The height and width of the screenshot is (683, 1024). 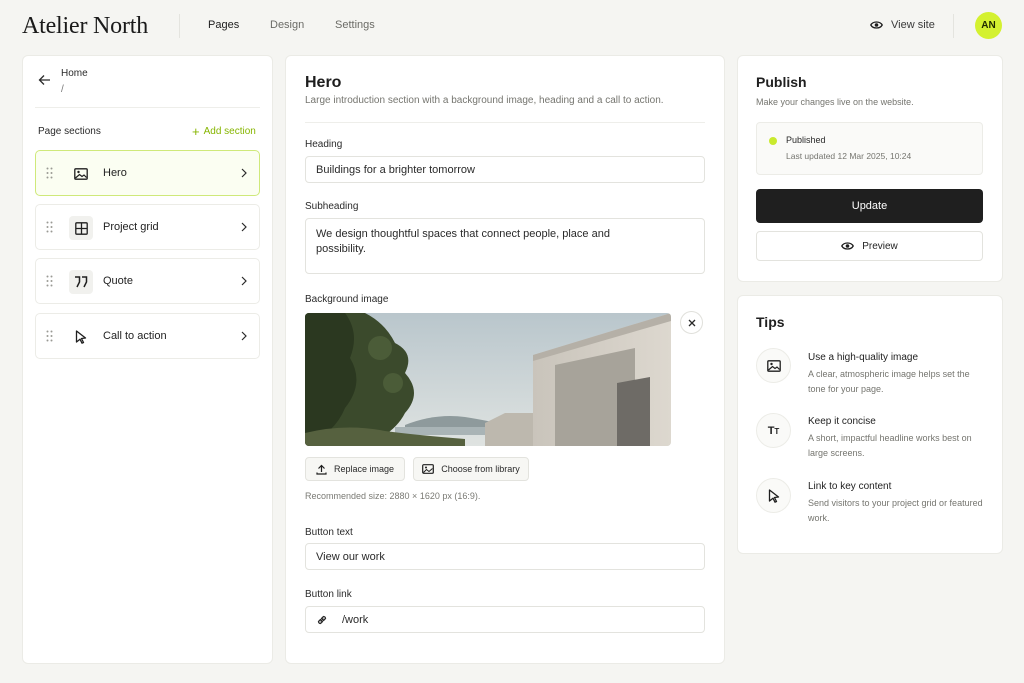 What do you see at coordinates (329, 532) in the screenshot?
I see `button-text-label: Button text` at bounding box center [329, 532].